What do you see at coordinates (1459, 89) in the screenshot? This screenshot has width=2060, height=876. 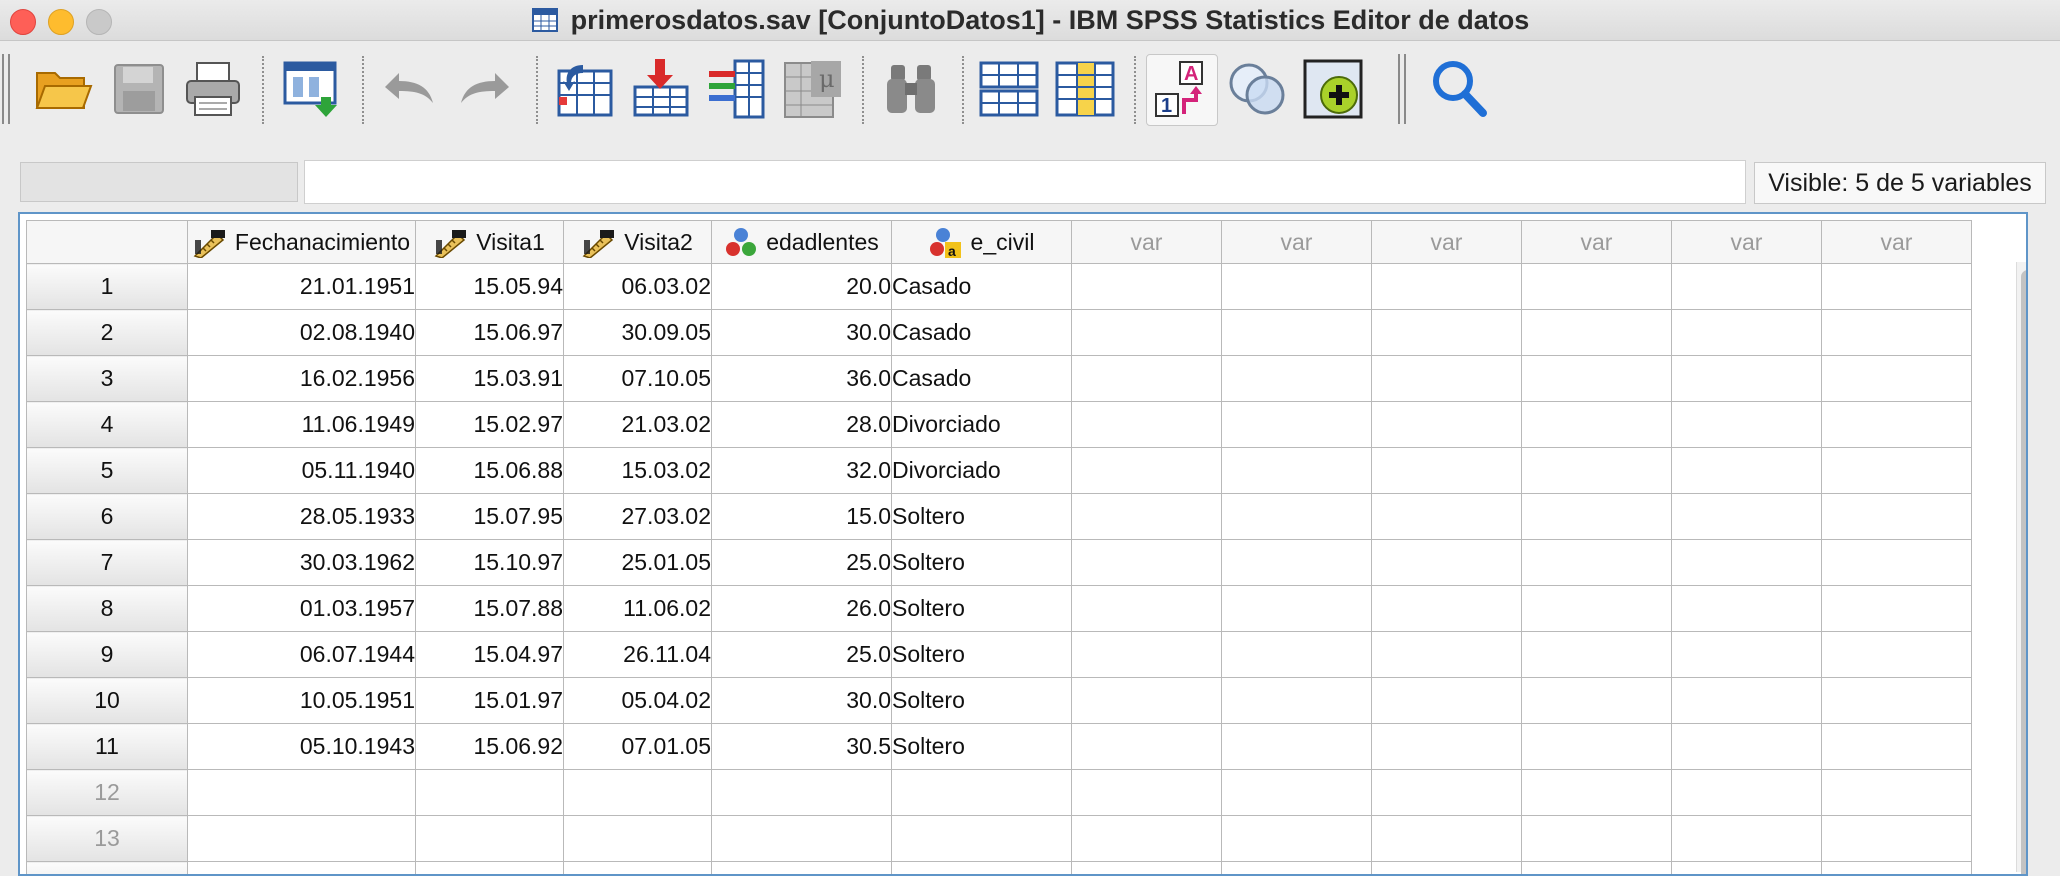 I see `search-button` at bounding box center [1459, 89].